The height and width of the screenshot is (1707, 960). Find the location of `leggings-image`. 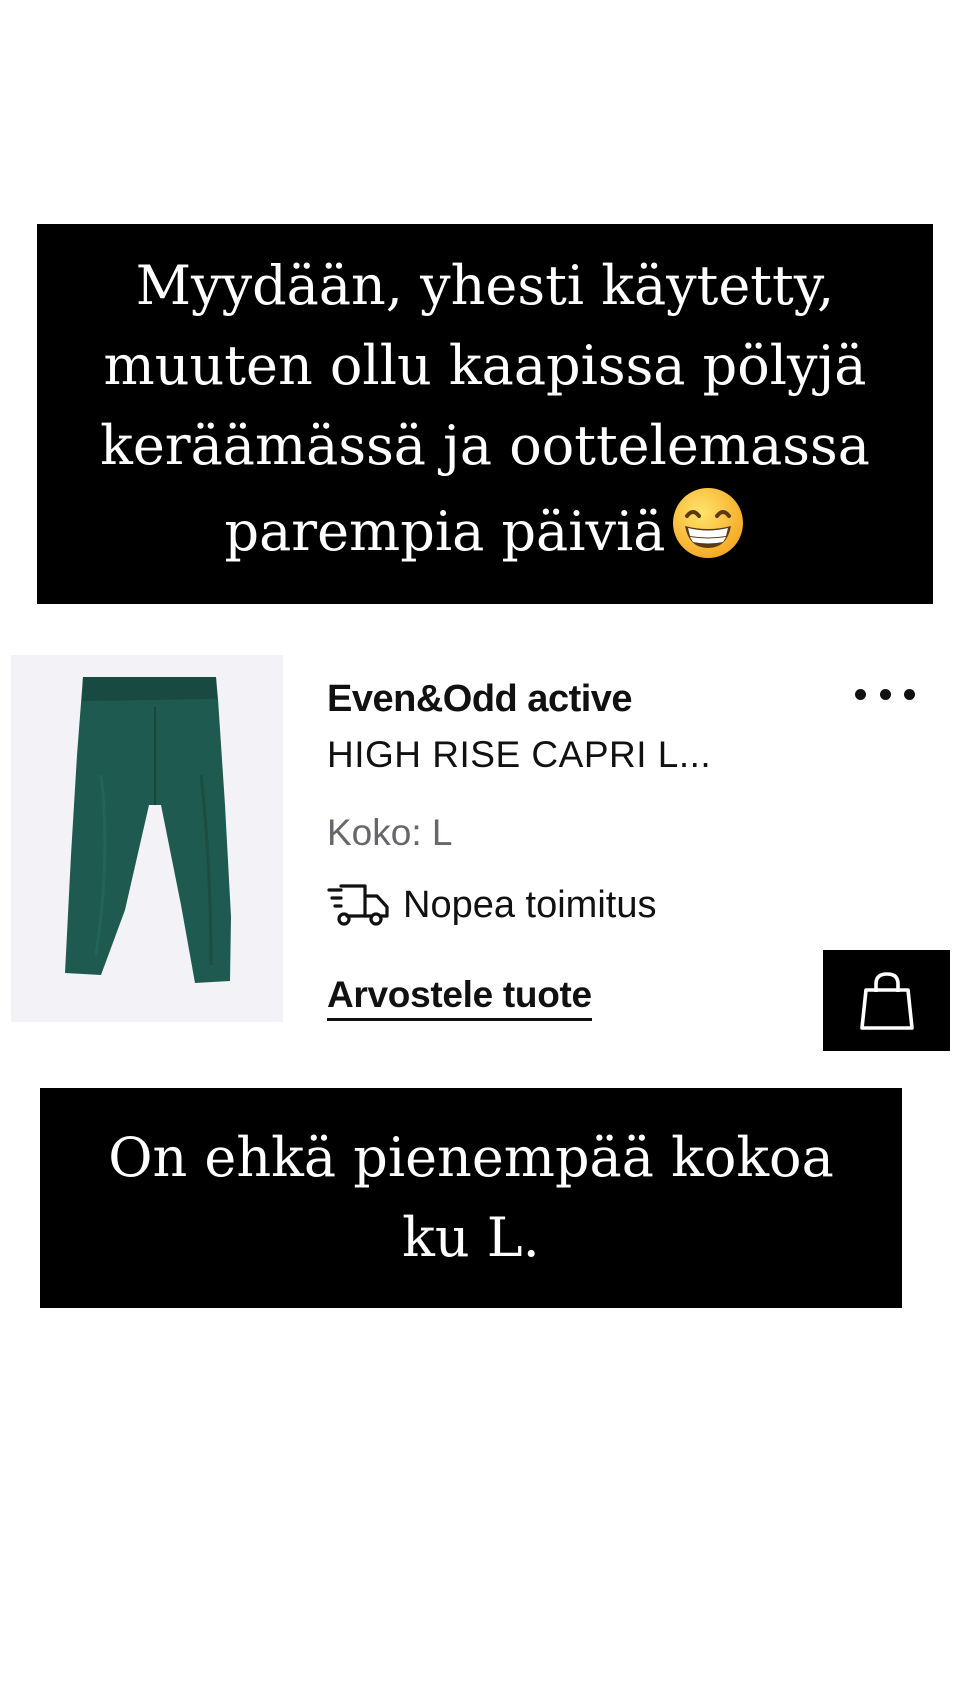

leggings-image is located at coordinates (148, 830).